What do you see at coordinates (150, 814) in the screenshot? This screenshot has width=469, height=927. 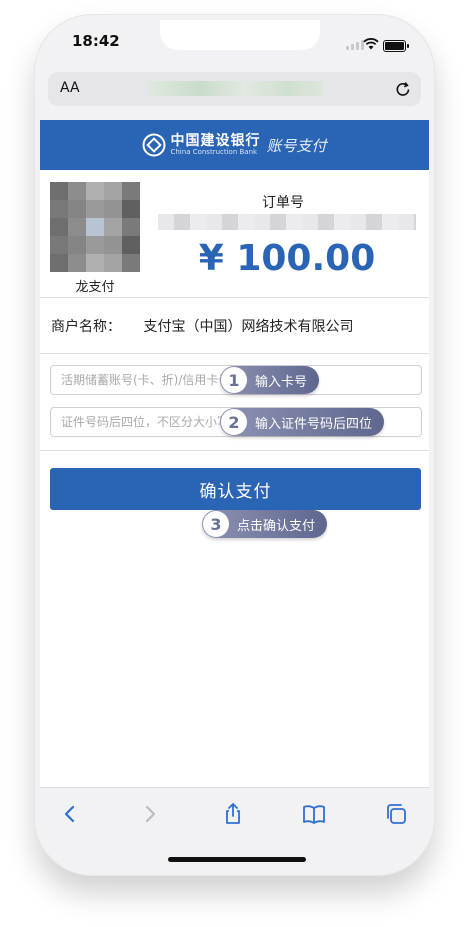 I see `forward-icon` at bounding box center [150, 814].